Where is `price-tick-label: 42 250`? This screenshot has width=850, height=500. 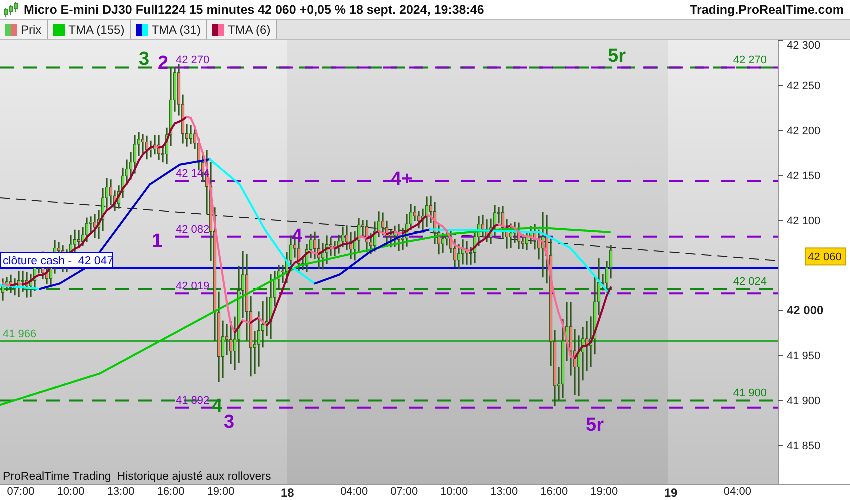
price-tick-label: 42 250 is located at coordinates (804, 86).